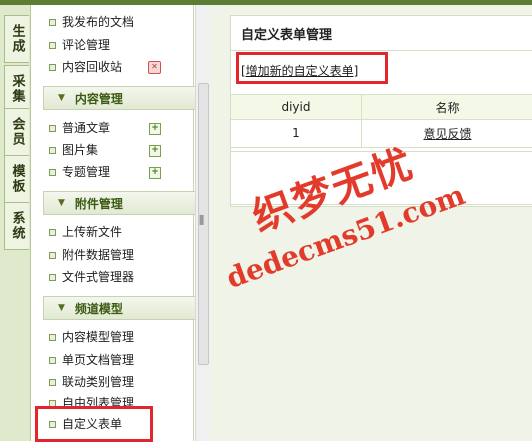 This screenshot has width=532, height=442. I want to click on menu-item-recycle-bin: 内容回收站, so click(85, 67).